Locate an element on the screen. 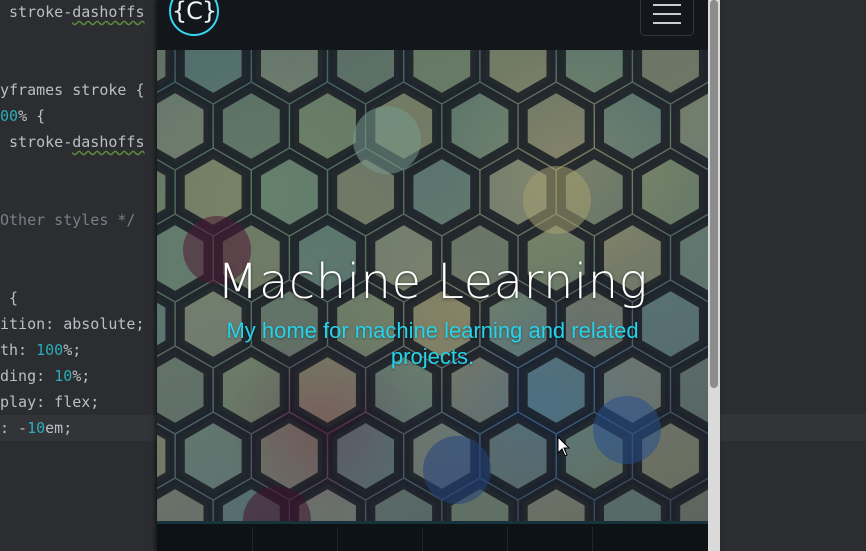 This screenshot has width=866, height=551. code-token: { is located at coordinates (9, 298).